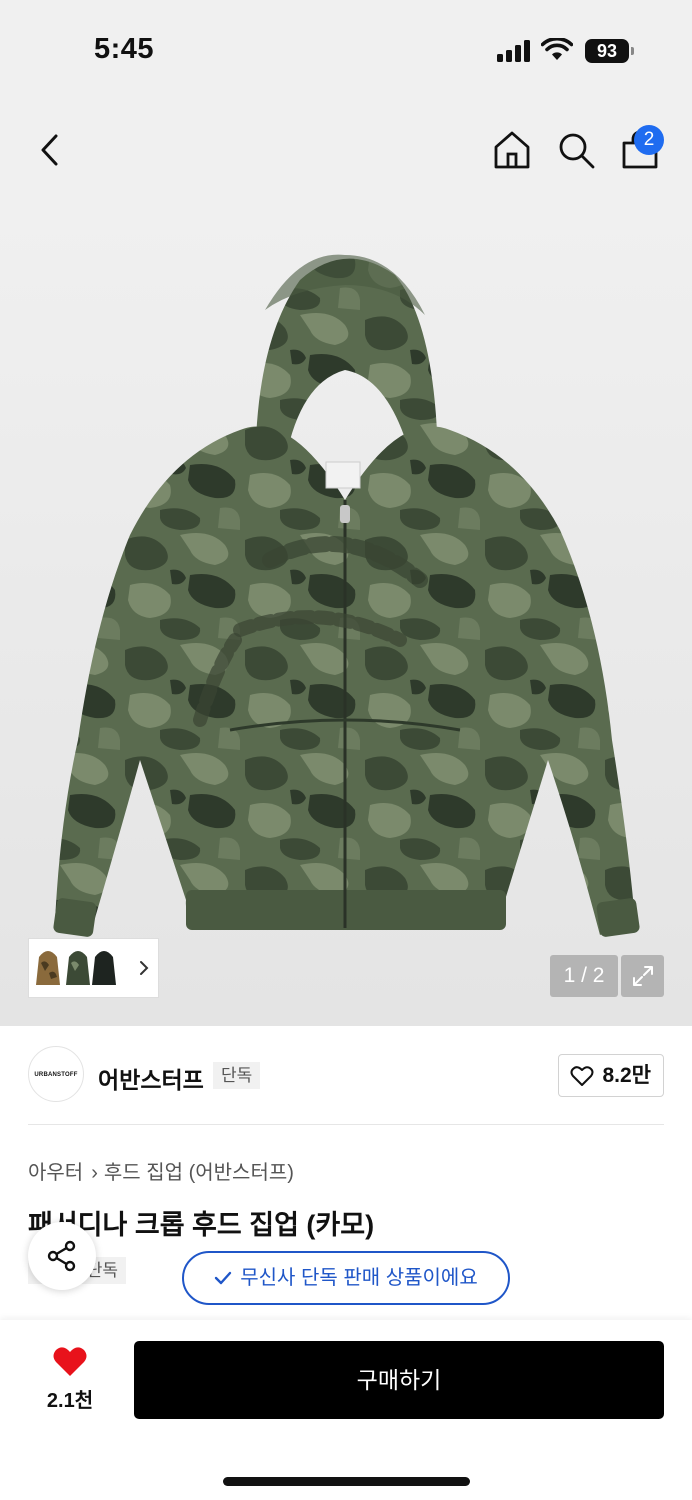  Describe the element at coordinates (557, 49) in the screenshot. I see `wifi-icon` at that location.